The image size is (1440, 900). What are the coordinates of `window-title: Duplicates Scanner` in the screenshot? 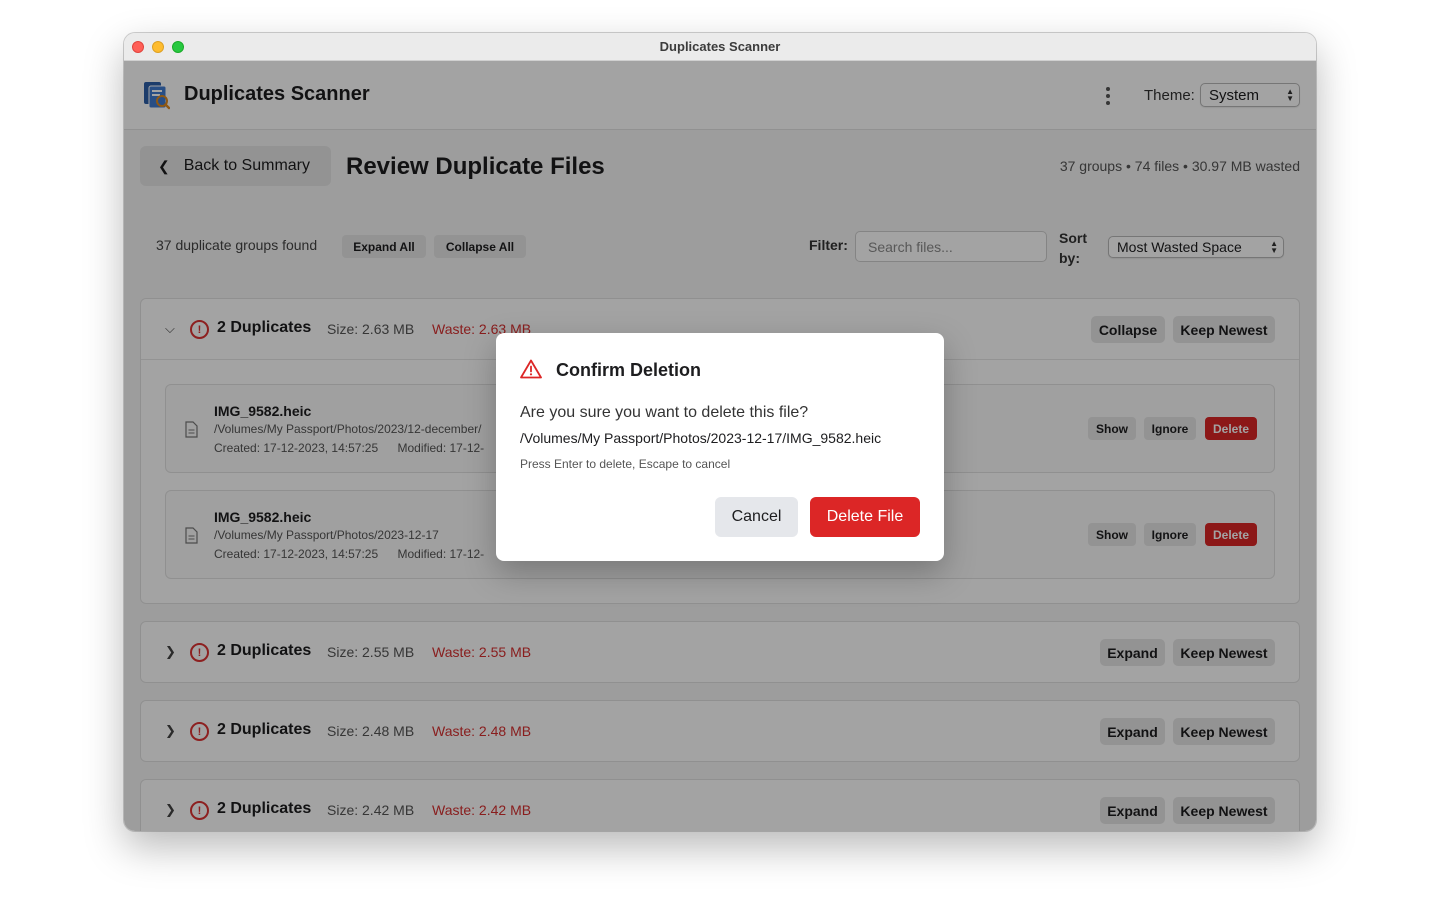 It's located at (720, 46).